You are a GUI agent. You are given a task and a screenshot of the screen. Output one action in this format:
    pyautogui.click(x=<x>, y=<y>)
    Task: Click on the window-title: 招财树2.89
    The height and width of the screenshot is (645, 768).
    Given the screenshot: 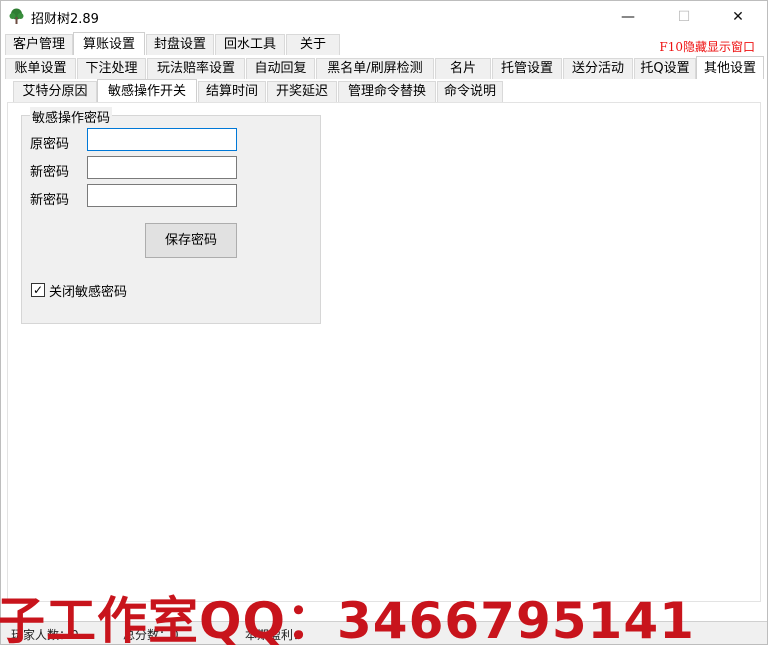 What is the action you would take?
    pyautogui.click(x=65, y=19)
    